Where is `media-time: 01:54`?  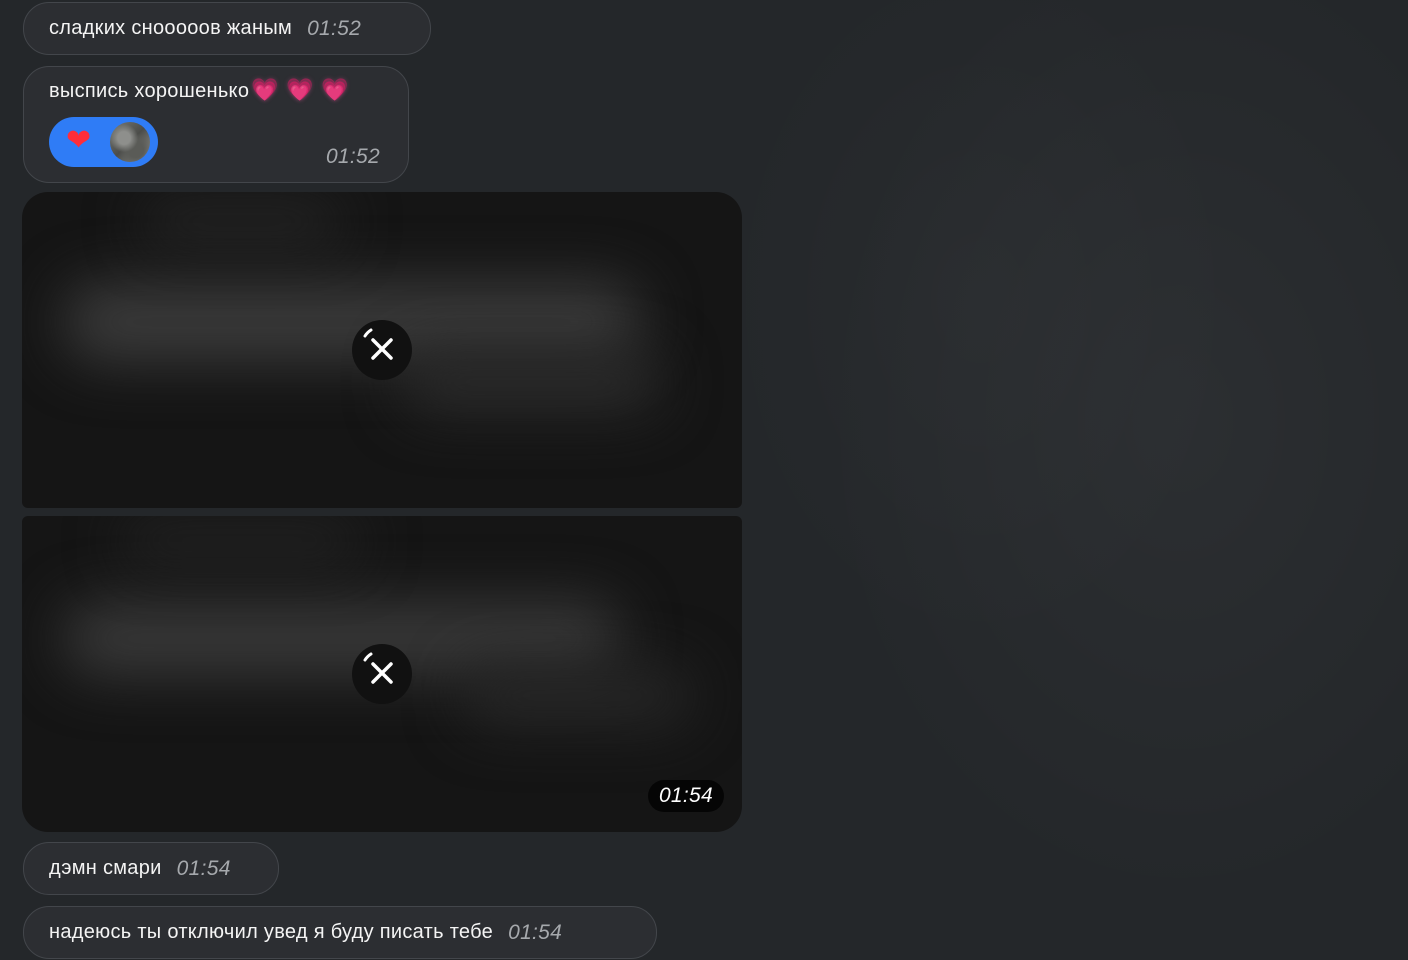 media-time: 01:54 is located at coordinates (685, 796).